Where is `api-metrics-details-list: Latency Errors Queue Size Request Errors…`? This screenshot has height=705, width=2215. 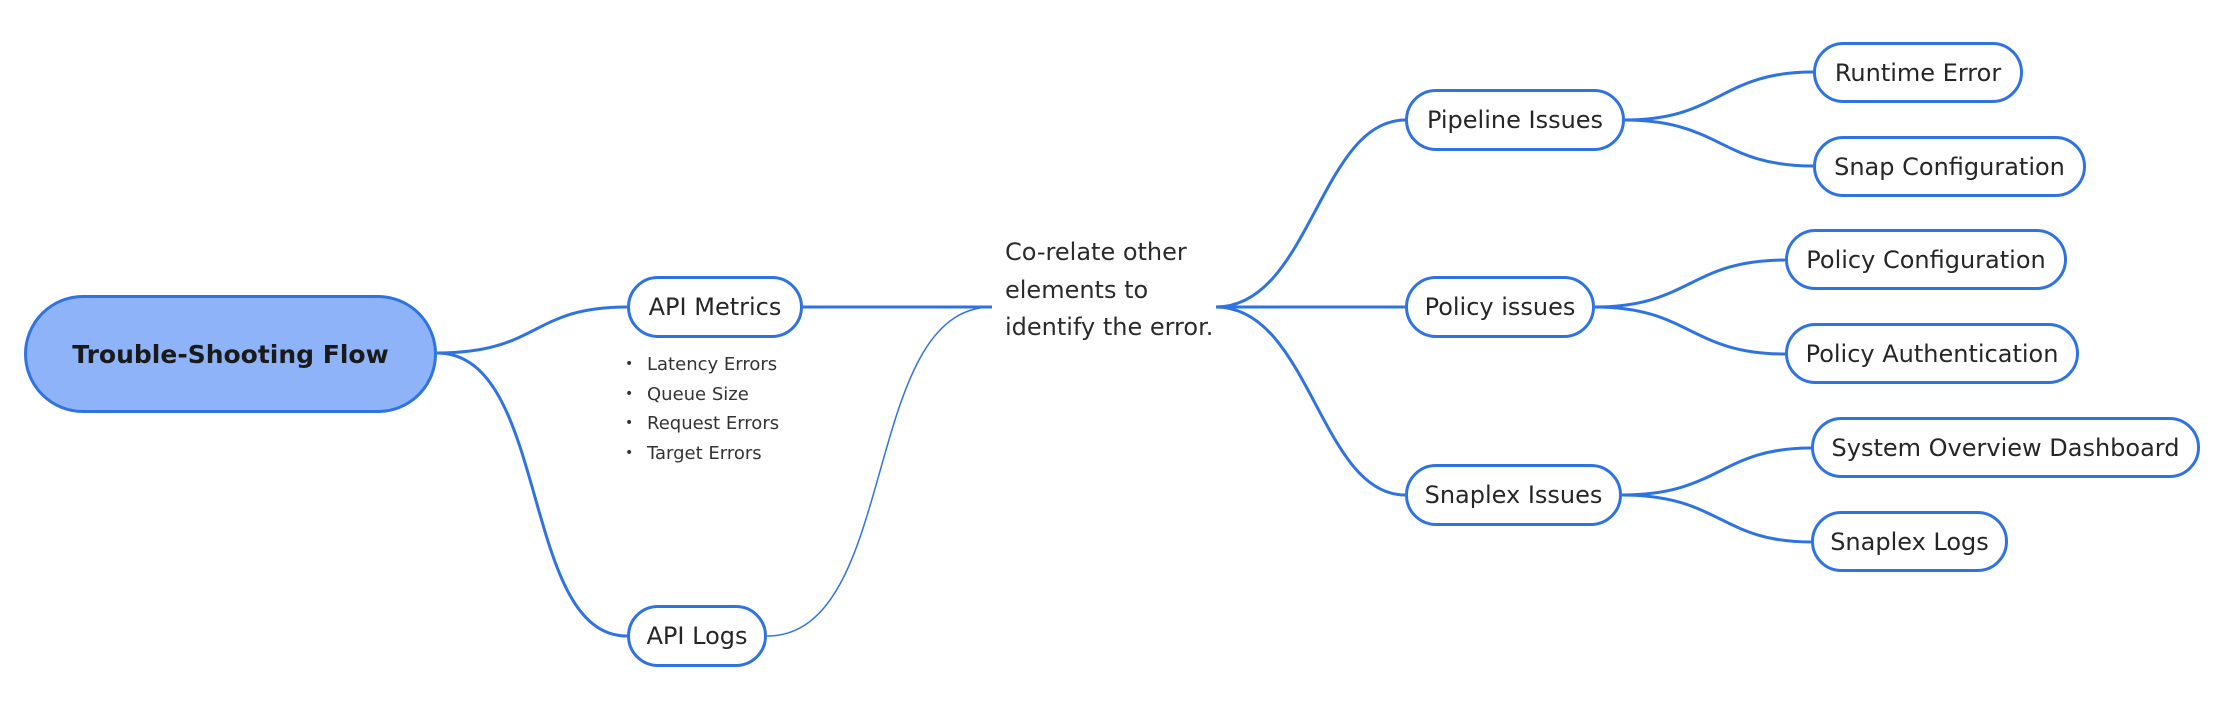
api-metrics-details-list: Latency Errors Queue Size Request Errors… is located at coordinates (702, 409).